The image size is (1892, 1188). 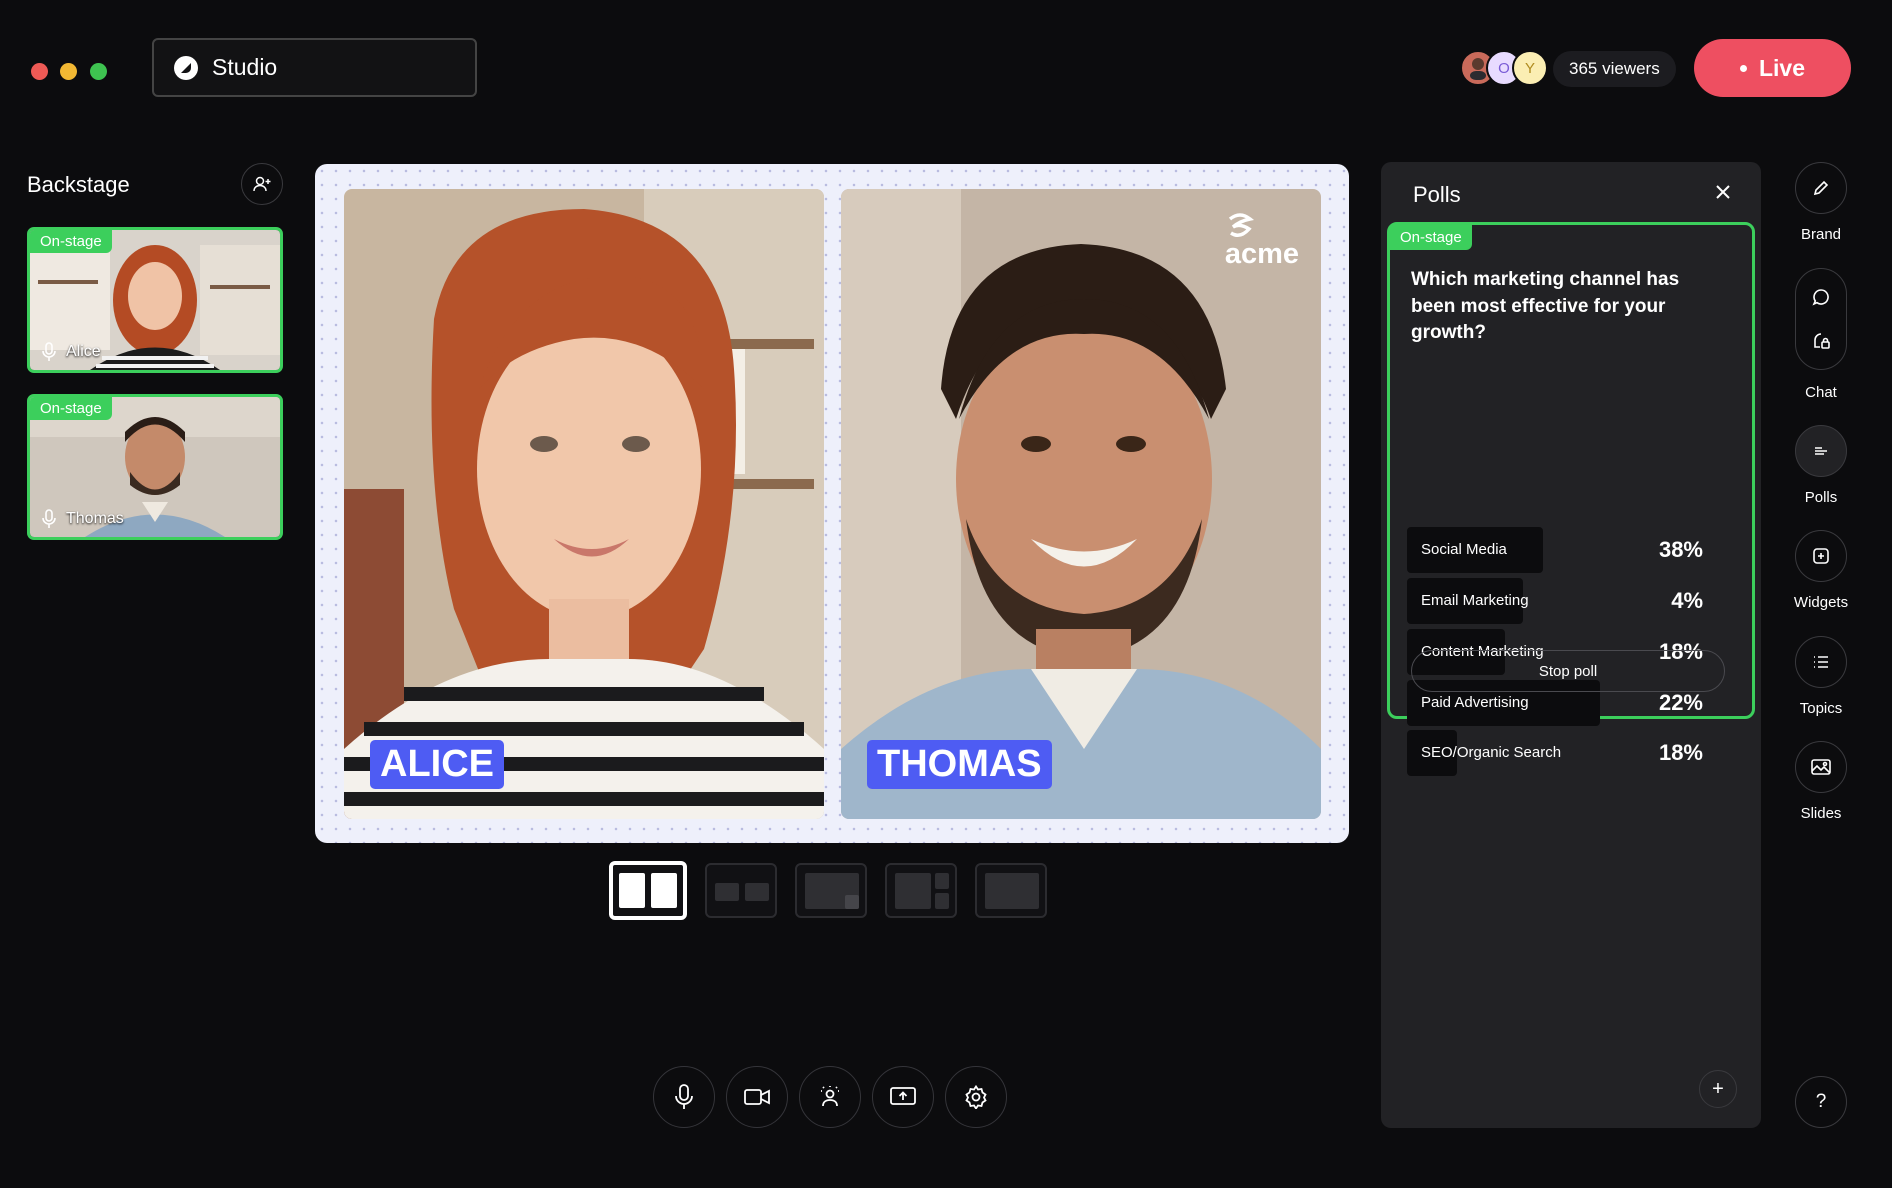 I want to click on poll-option-label: Social Media, so click(x=1464, y=549).